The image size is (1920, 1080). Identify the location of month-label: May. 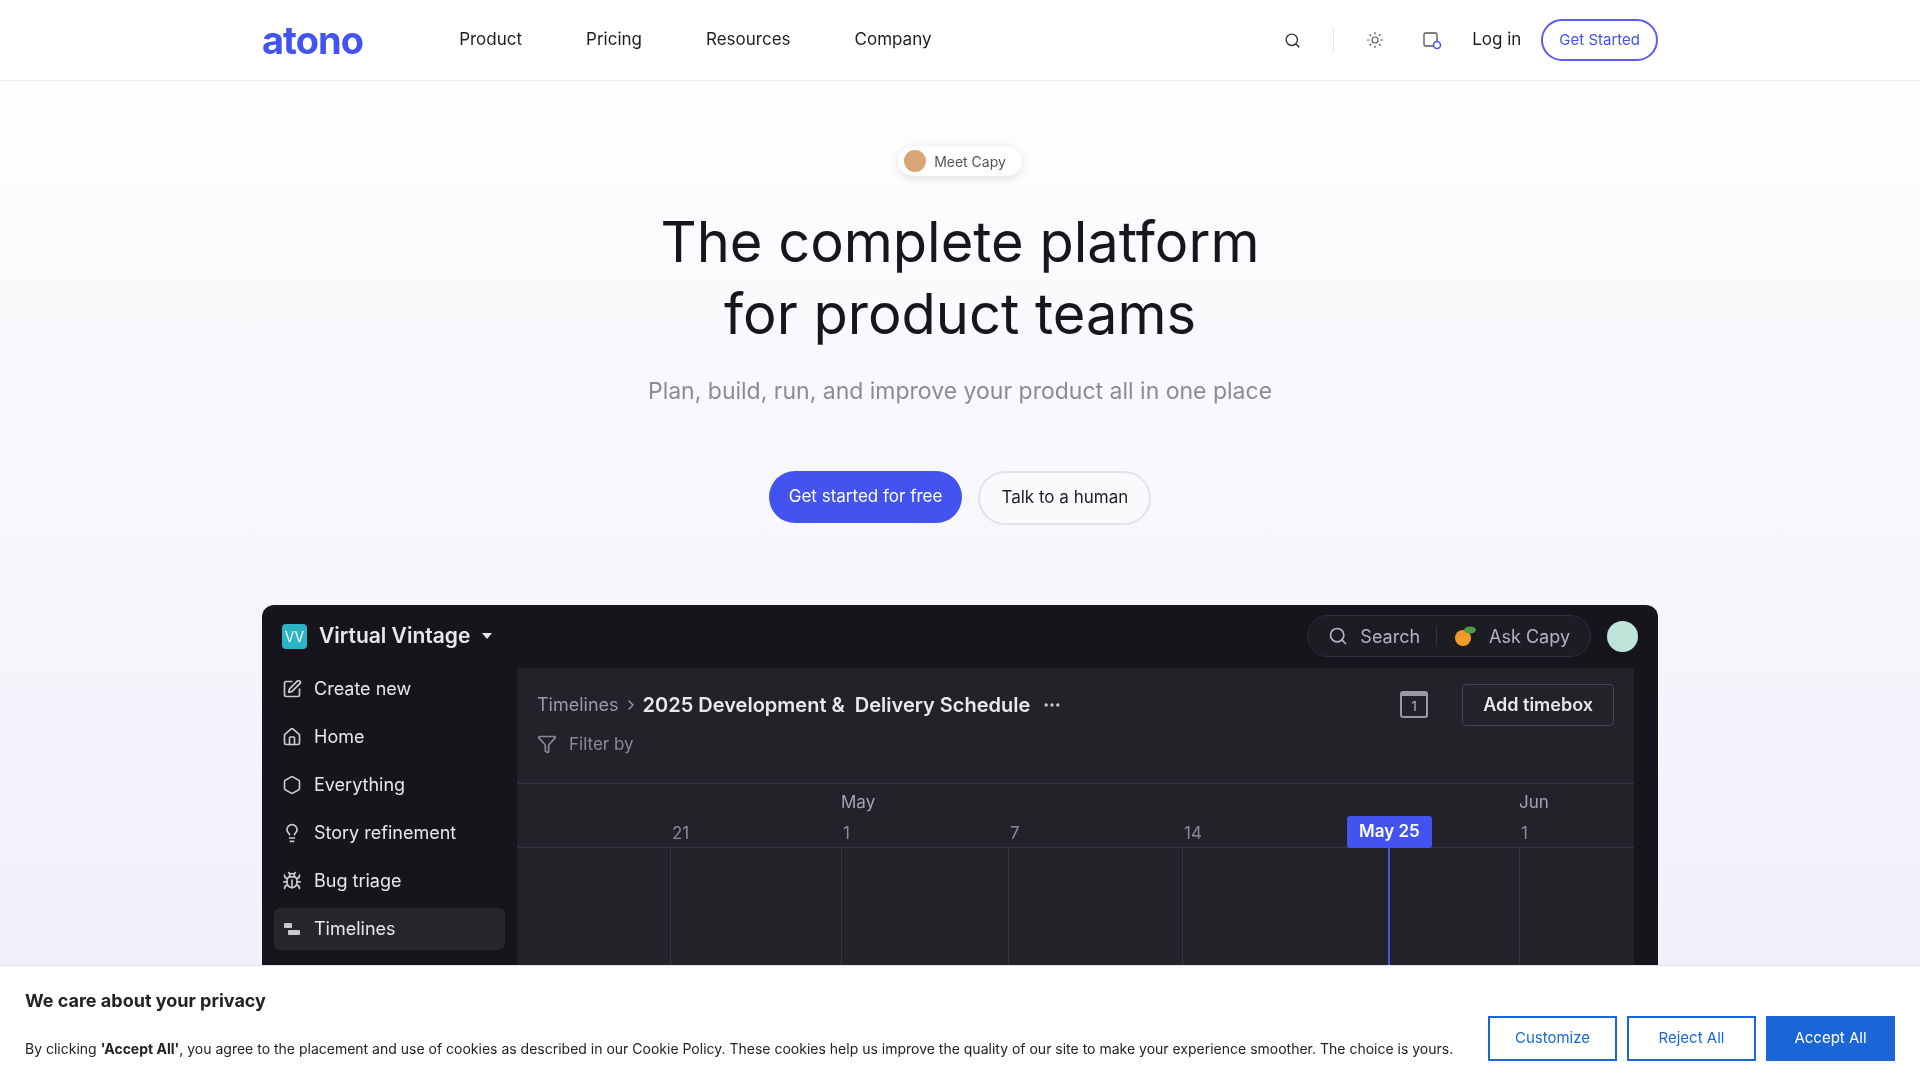
(858, 802).